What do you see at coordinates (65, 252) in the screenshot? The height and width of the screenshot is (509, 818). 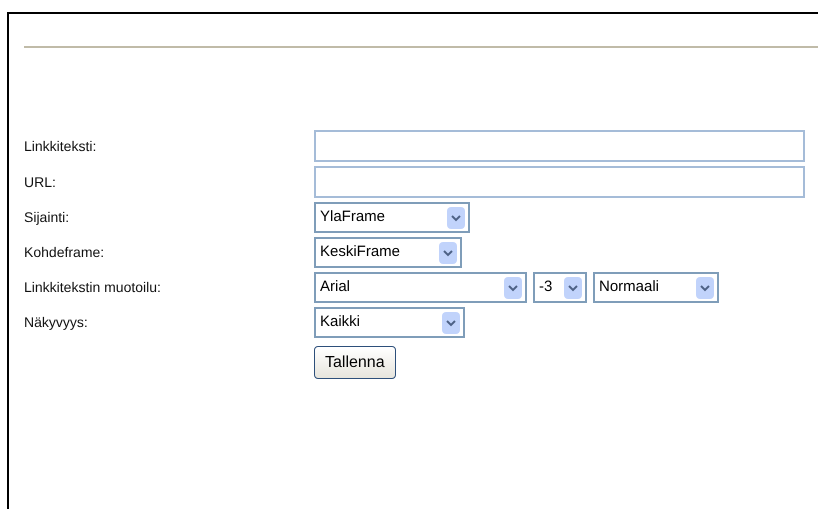 I see `field-label: Kohdeframe:` at bounding box center [65, 252].